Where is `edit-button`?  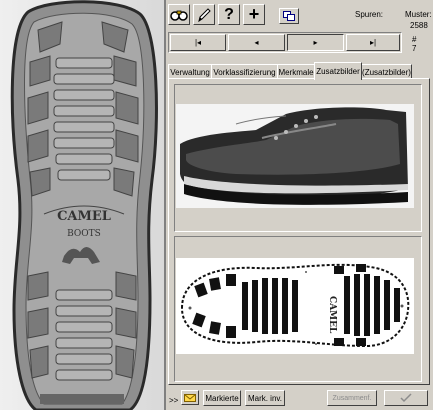 edit-button is located at coordinates (204, 14).